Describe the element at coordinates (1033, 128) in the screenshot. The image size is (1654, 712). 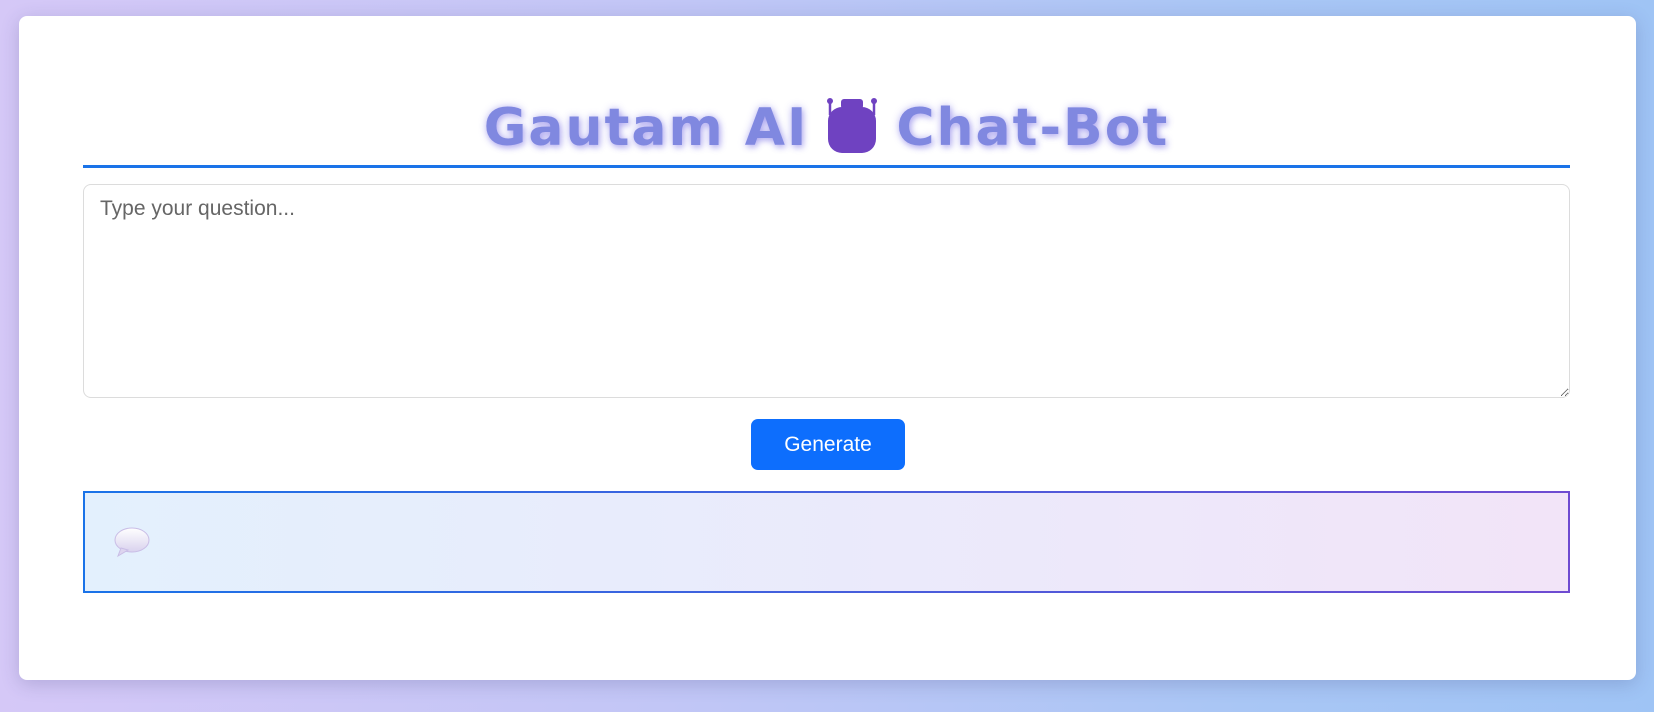
I see `title-part-2: Chat-Bot` at that location.